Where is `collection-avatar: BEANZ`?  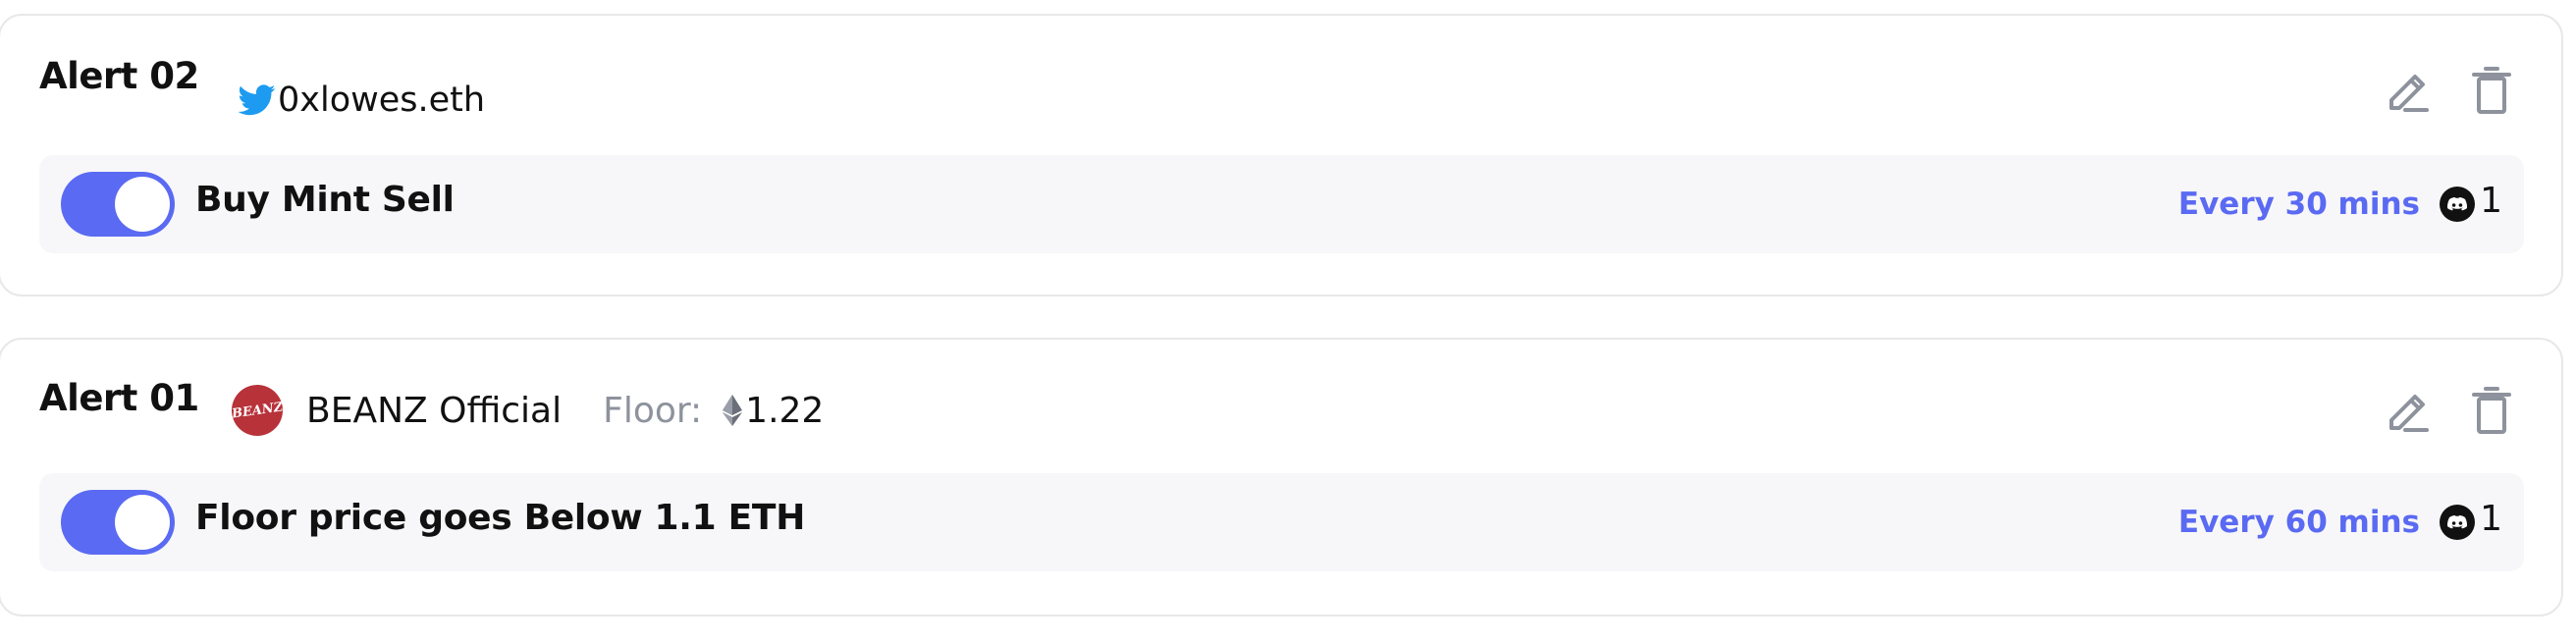 collection-avatar: BEANZ is located at coordinates (257, 410).